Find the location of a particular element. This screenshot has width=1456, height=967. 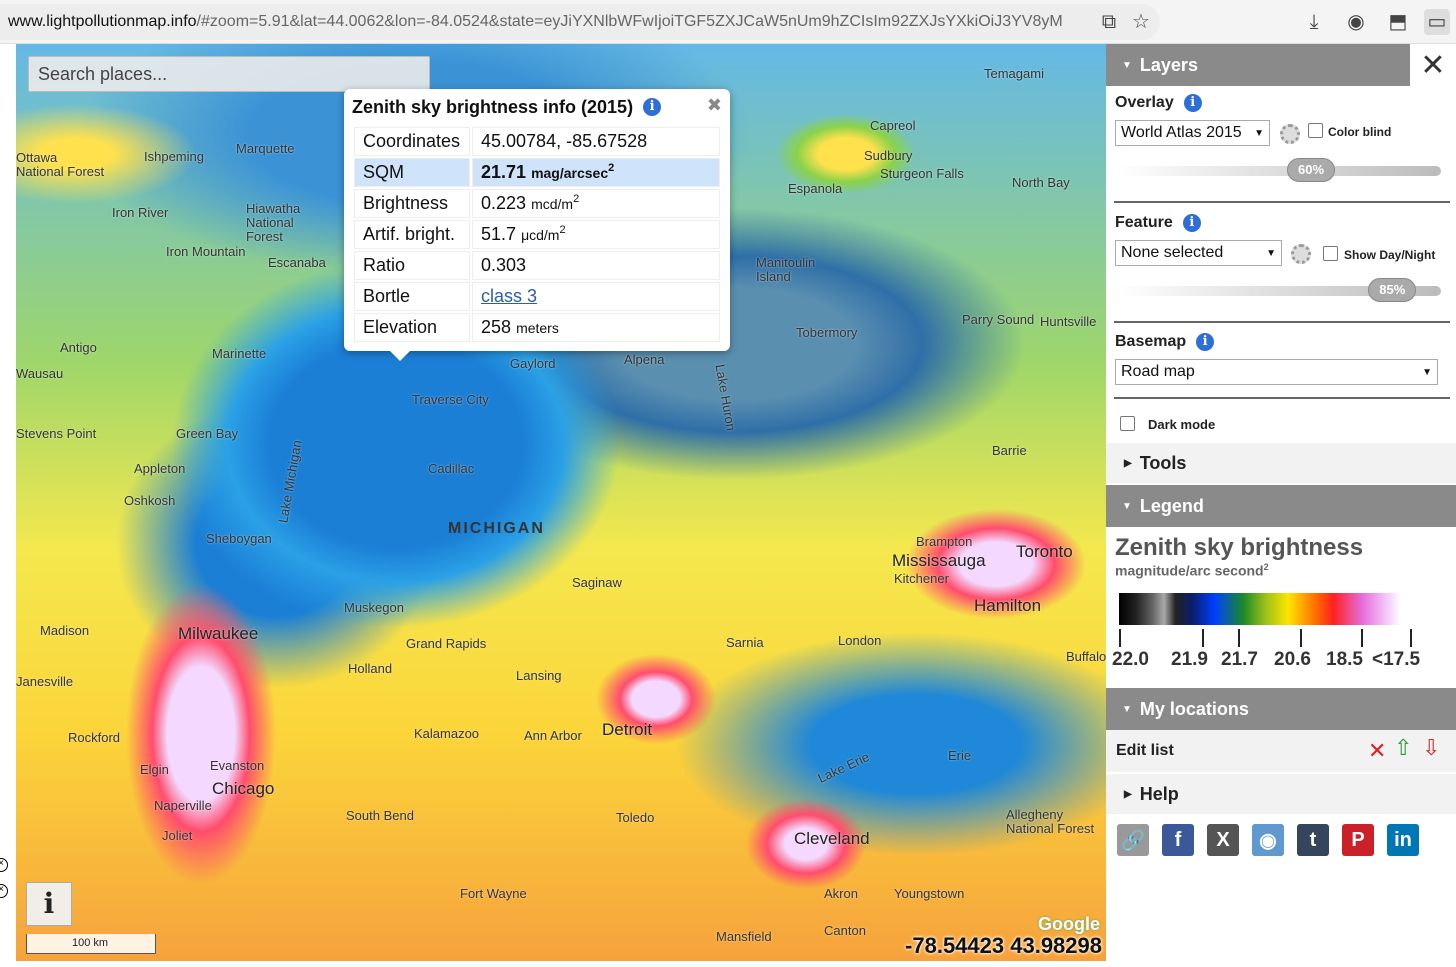

city-label: Detroit is located at coordinates (627, 729).